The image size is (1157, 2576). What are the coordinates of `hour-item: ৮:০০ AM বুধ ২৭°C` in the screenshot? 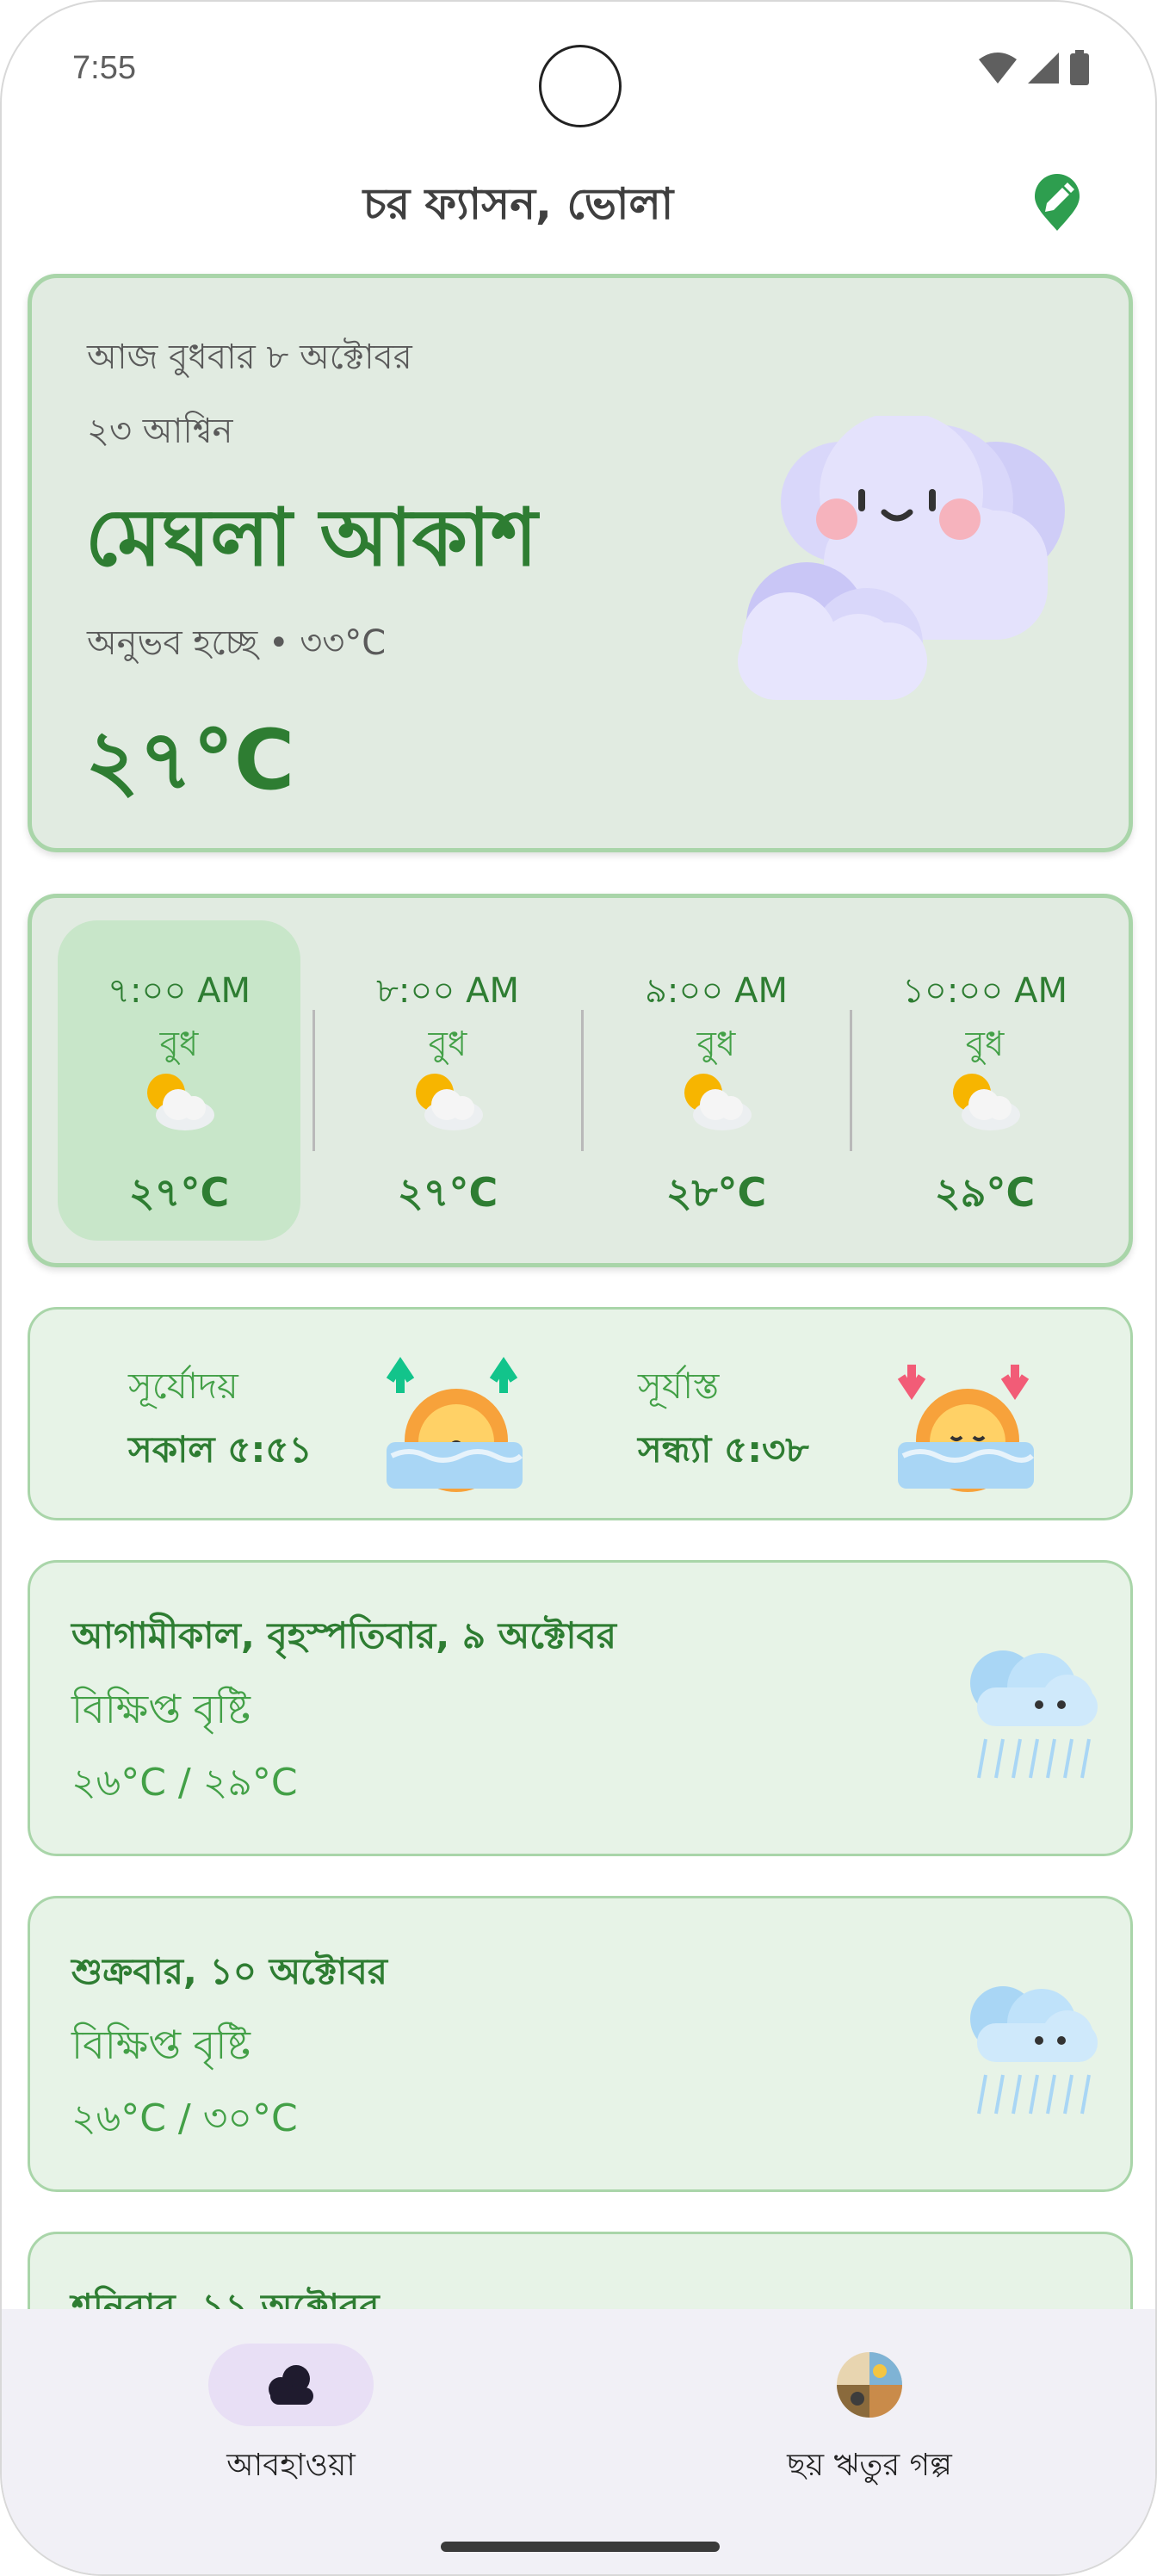 It's located at (447, 1081).